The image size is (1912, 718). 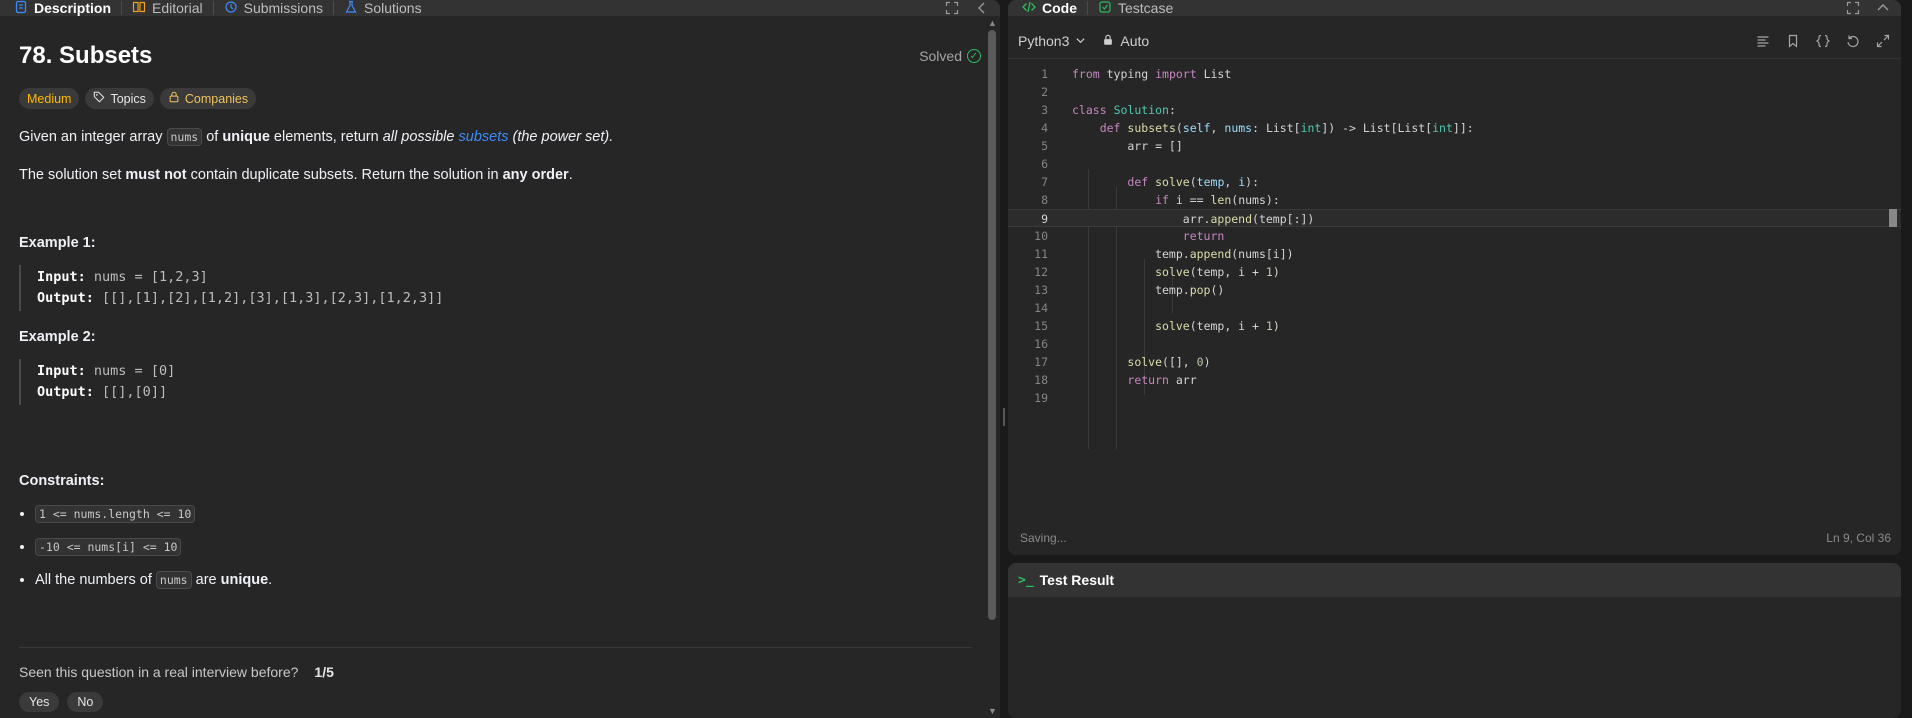 What do you see at coordinates (1077, 580) in the screenshot?
I see `test-result-title: Test Result` at bounding box center [1077, 580].